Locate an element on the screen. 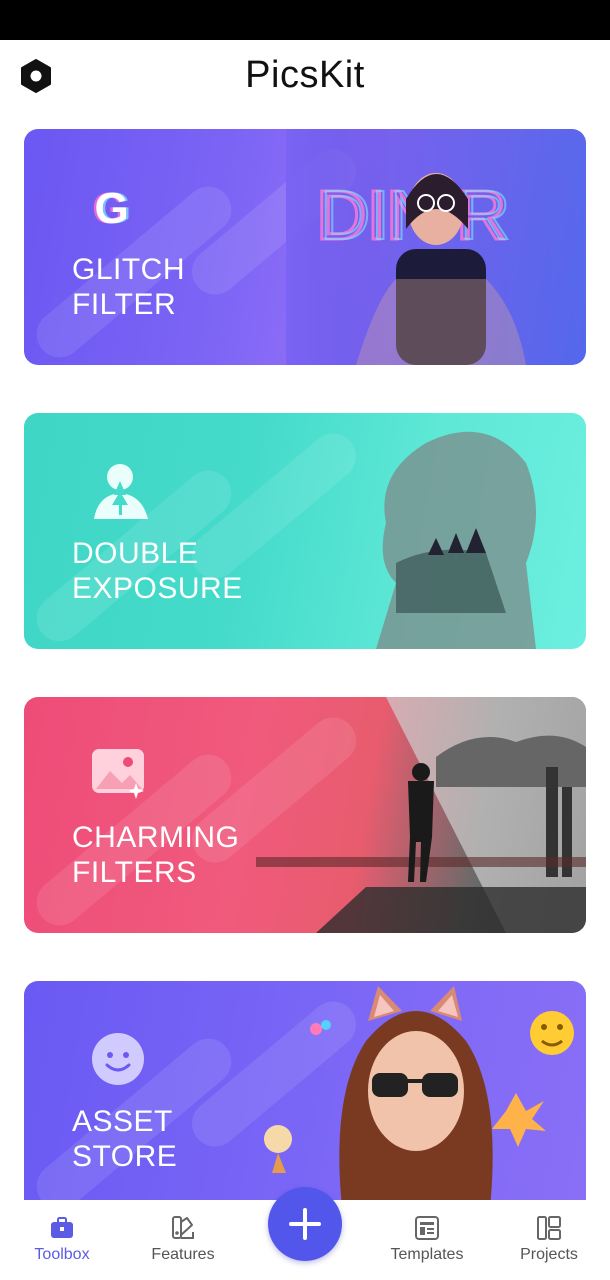  nav-item-toolbox: Toolbox is located at coordinates (62, 1240).